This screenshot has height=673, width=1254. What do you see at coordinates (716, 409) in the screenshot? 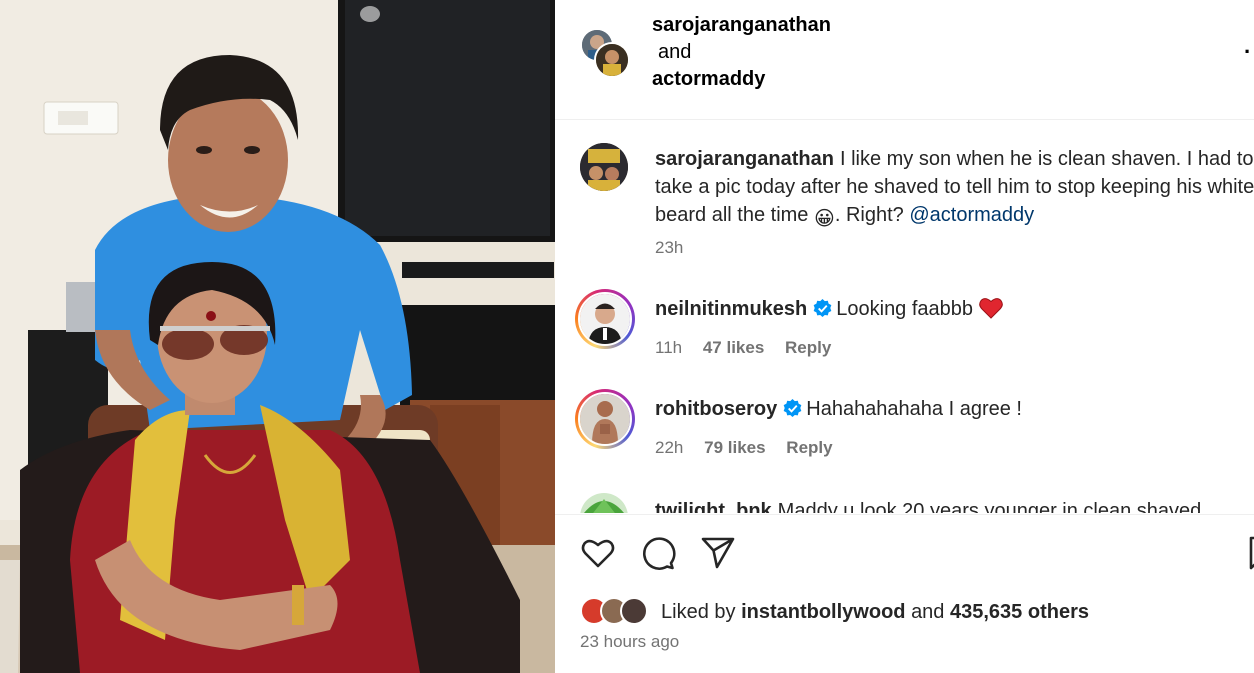
I see `comment-username: rohitboseroy` at bounding box center [716, 409].